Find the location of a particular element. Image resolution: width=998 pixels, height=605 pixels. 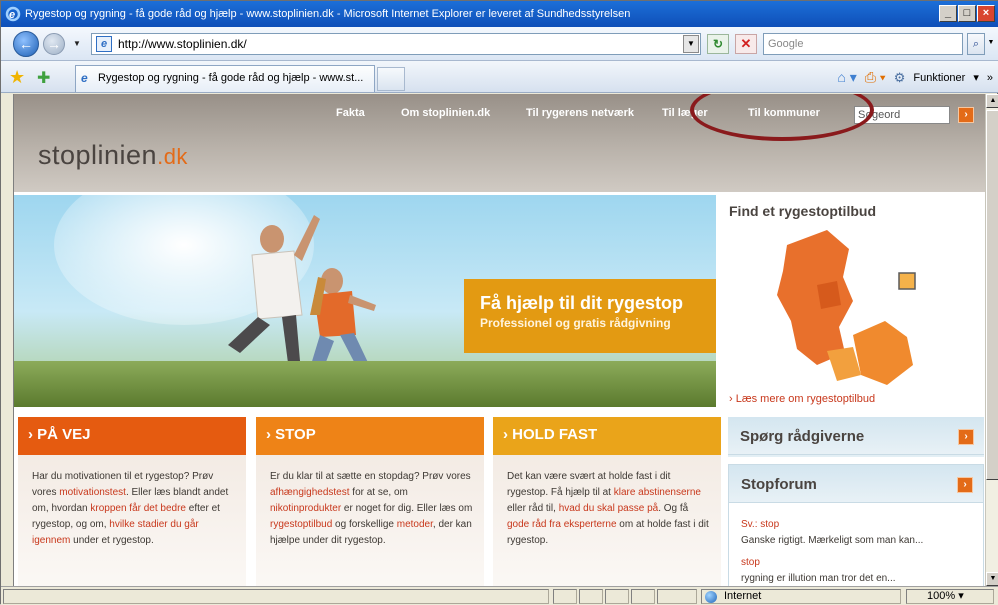

ie-logo-icon: e is located at coordinates (13, 14).